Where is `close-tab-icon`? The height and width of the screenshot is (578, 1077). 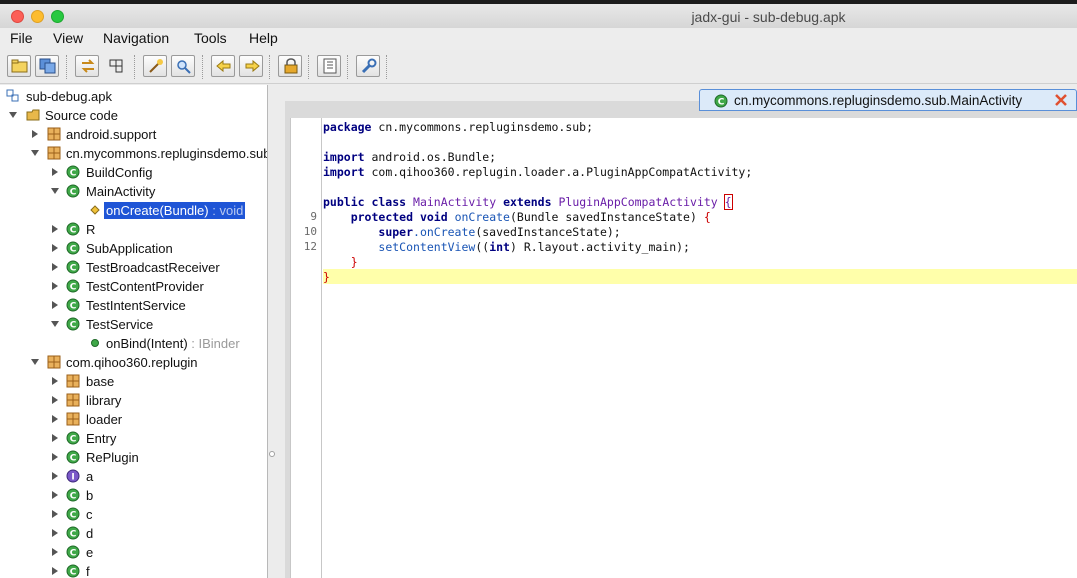 close-tab-icon is located at coordinates (1061, 100).